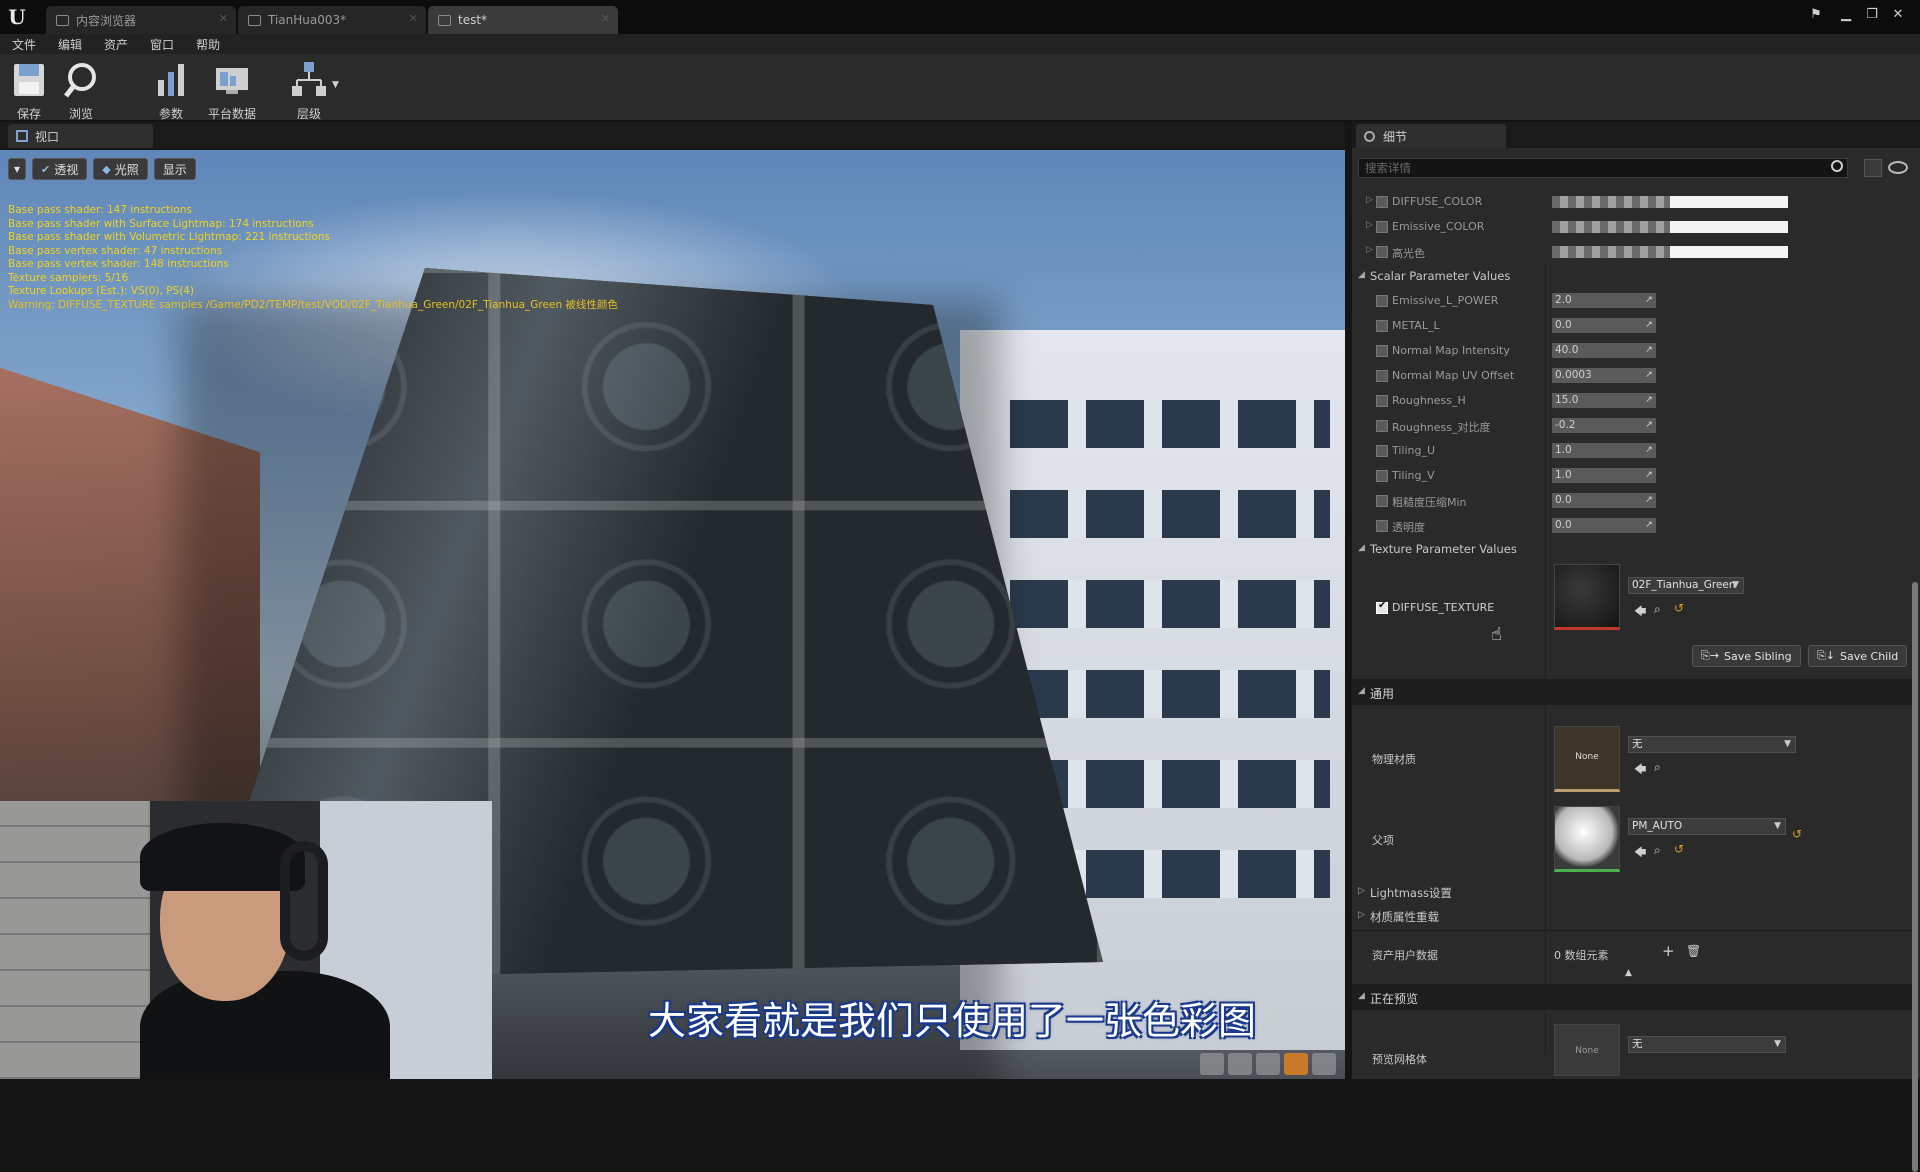 The width and height of the screenshot is (1920, 1172). Describe the element at coordinates (162, 44) in the screenshot. I see `menu-window: 窗口` at that location.